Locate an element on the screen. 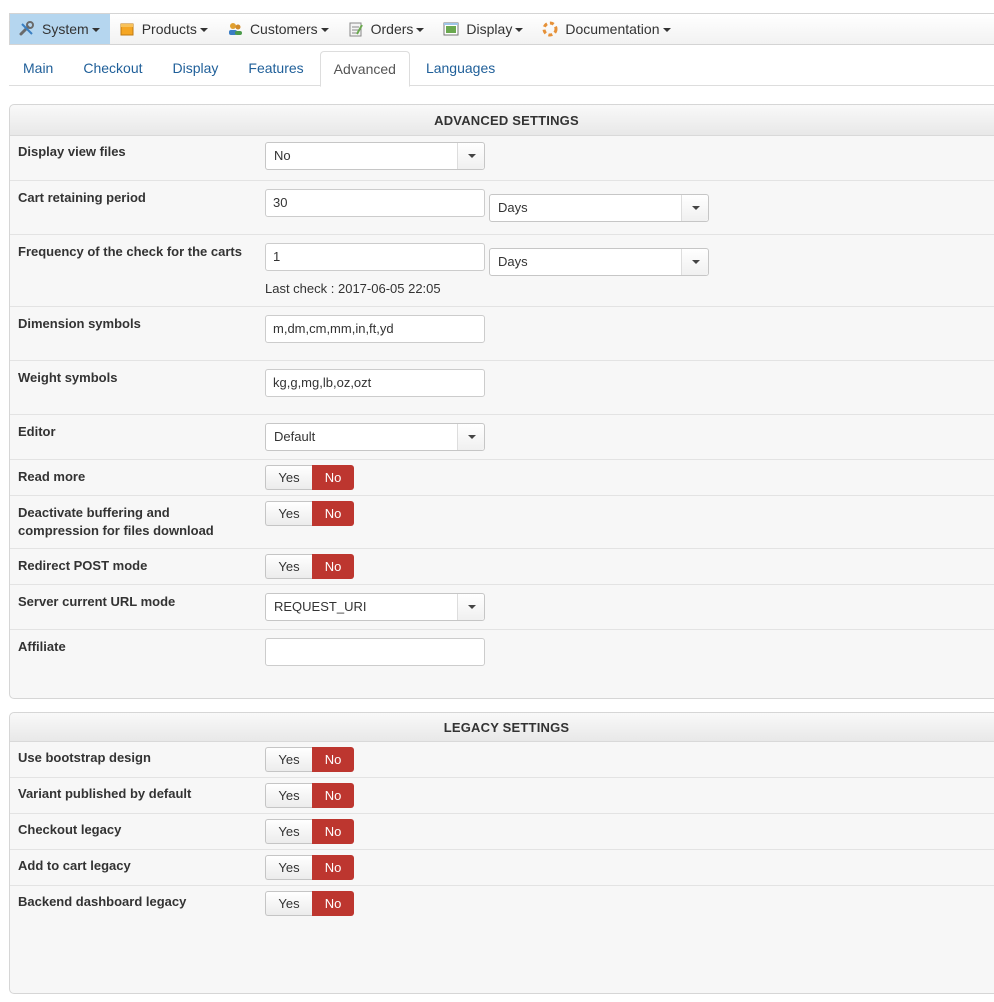 This screenshot has width=994, height=1002. menu-label: Customers is located at coordinates (283, 29).